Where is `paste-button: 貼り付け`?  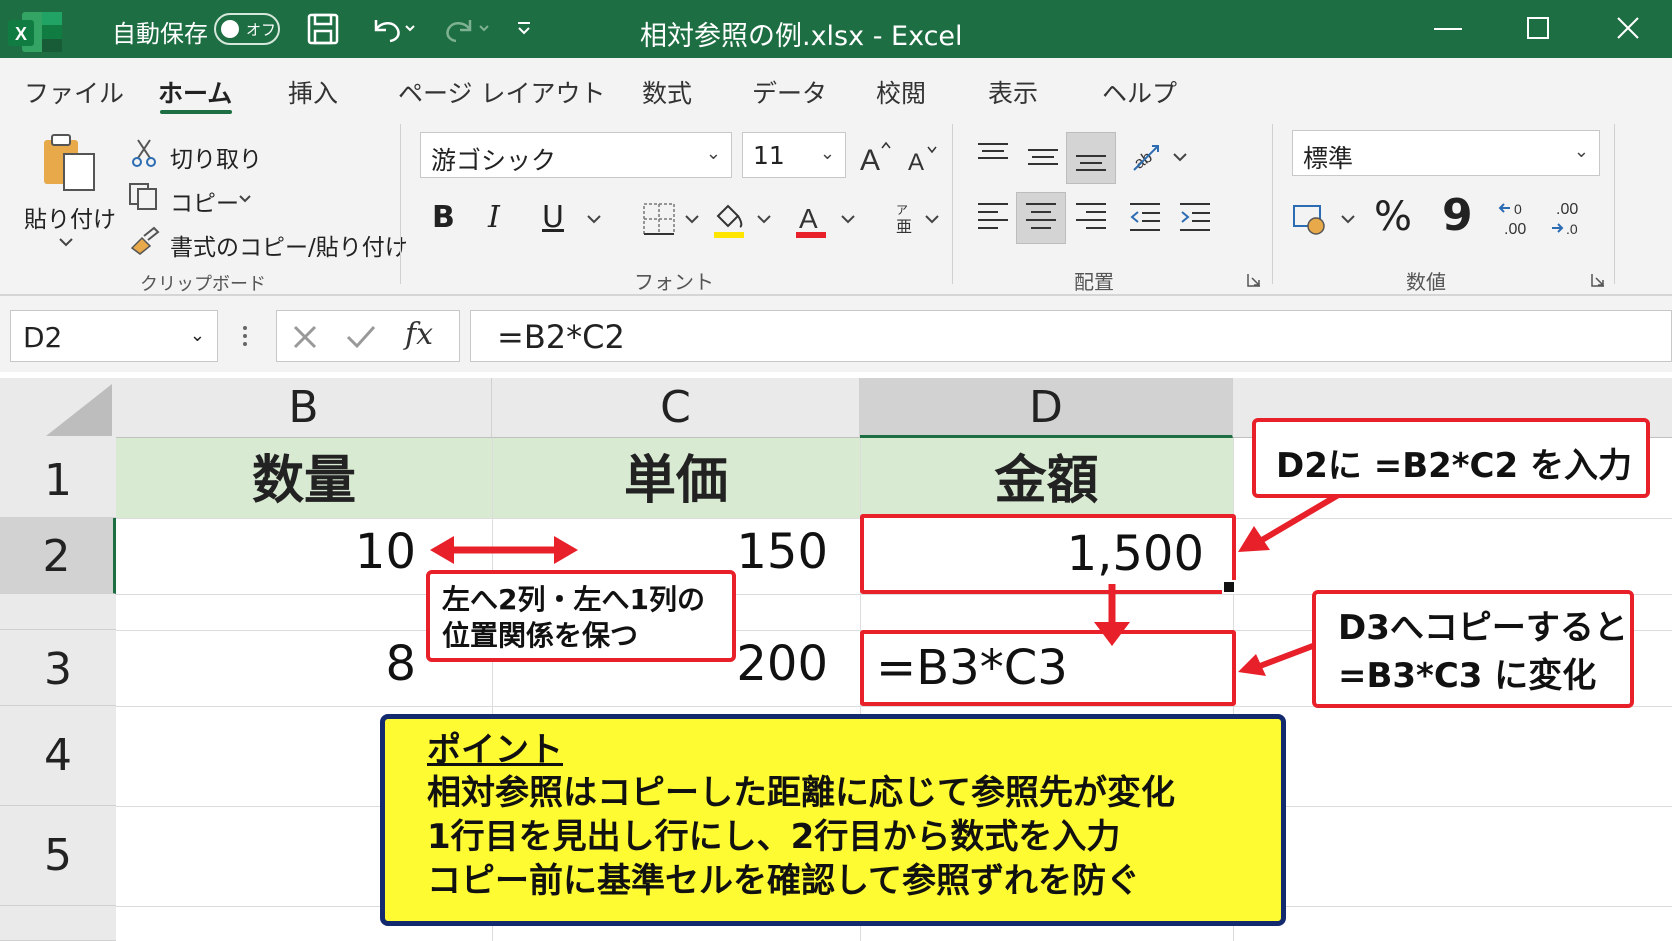 paste-button: 貼り付け is located at coordinates (70, 217).